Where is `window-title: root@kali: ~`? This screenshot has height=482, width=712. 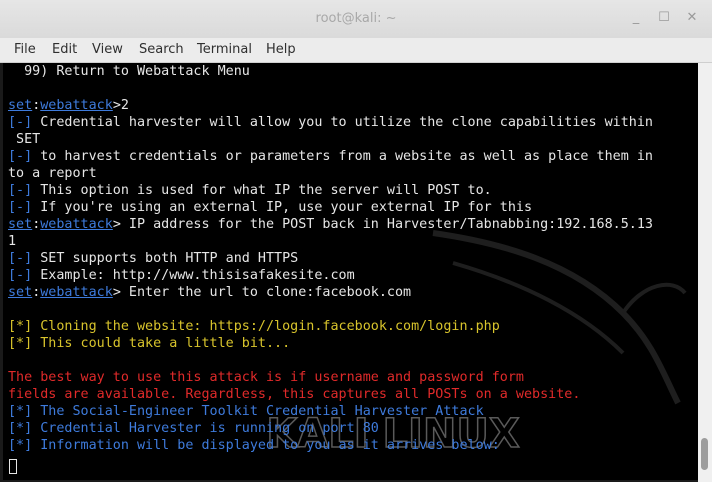 window-title: root@kali: ~ is located at coordinates (356, 18).